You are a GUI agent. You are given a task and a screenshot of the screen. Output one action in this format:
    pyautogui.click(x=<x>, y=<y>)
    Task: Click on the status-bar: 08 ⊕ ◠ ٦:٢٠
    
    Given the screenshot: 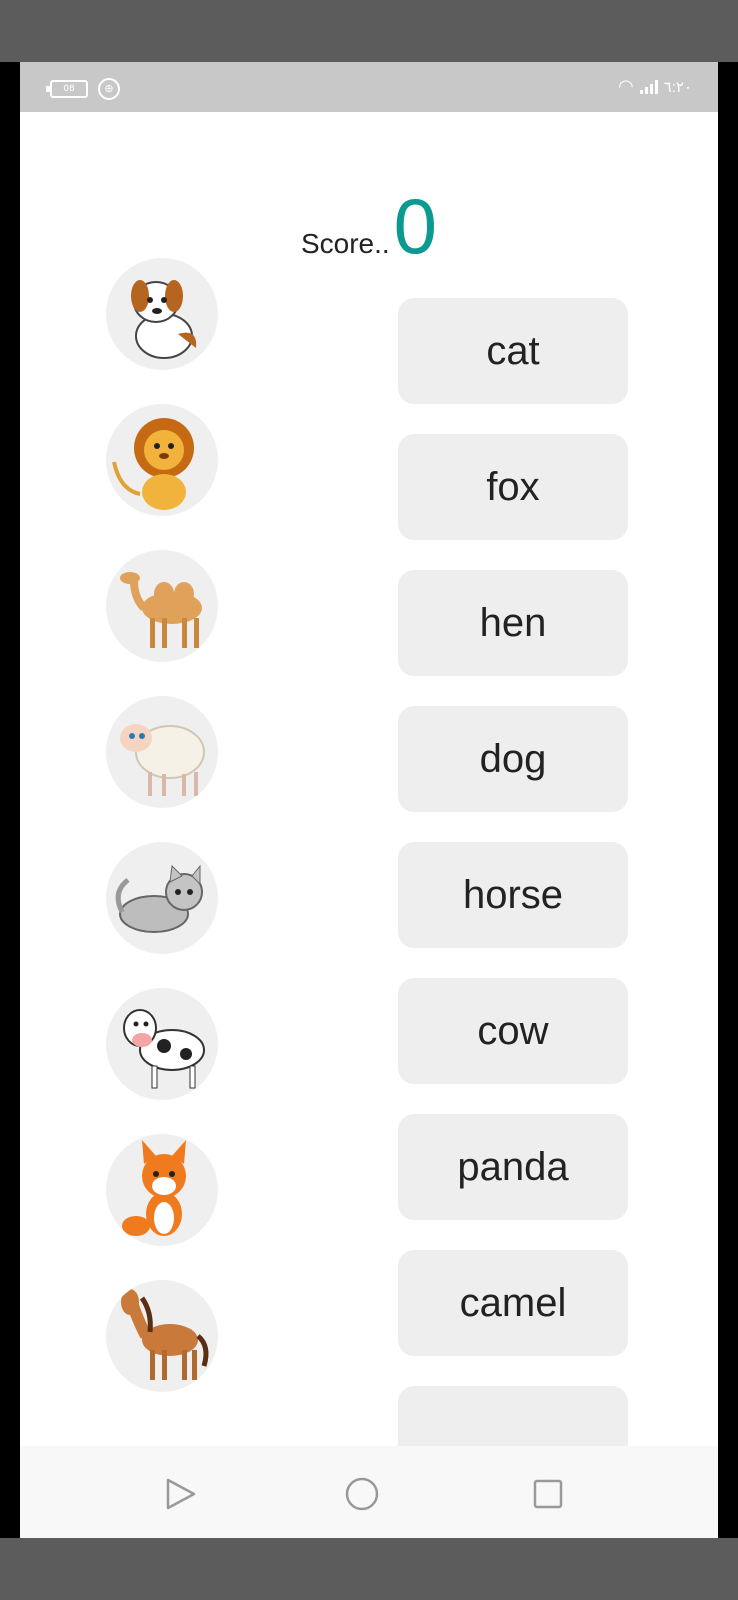 What is the action you would take?
    pyautogui.click(x=369, y=87)
    